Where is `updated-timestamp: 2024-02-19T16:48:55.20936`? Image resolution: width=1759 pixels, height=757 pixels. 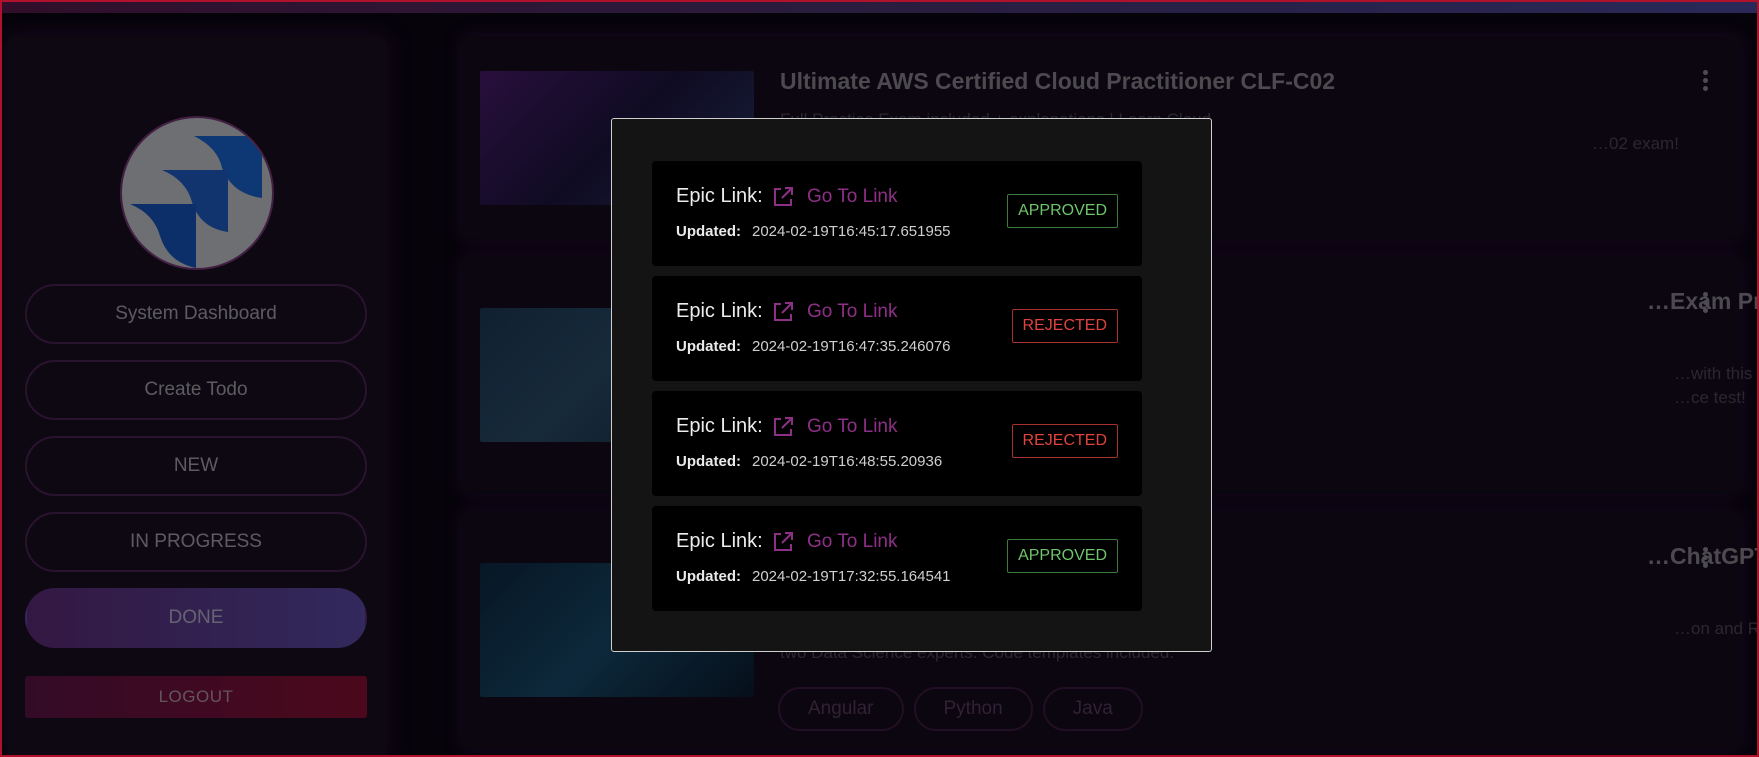
updated-timestamp: 2024-02-19T16:48:55.20936 is located at coordinates (847, 461).